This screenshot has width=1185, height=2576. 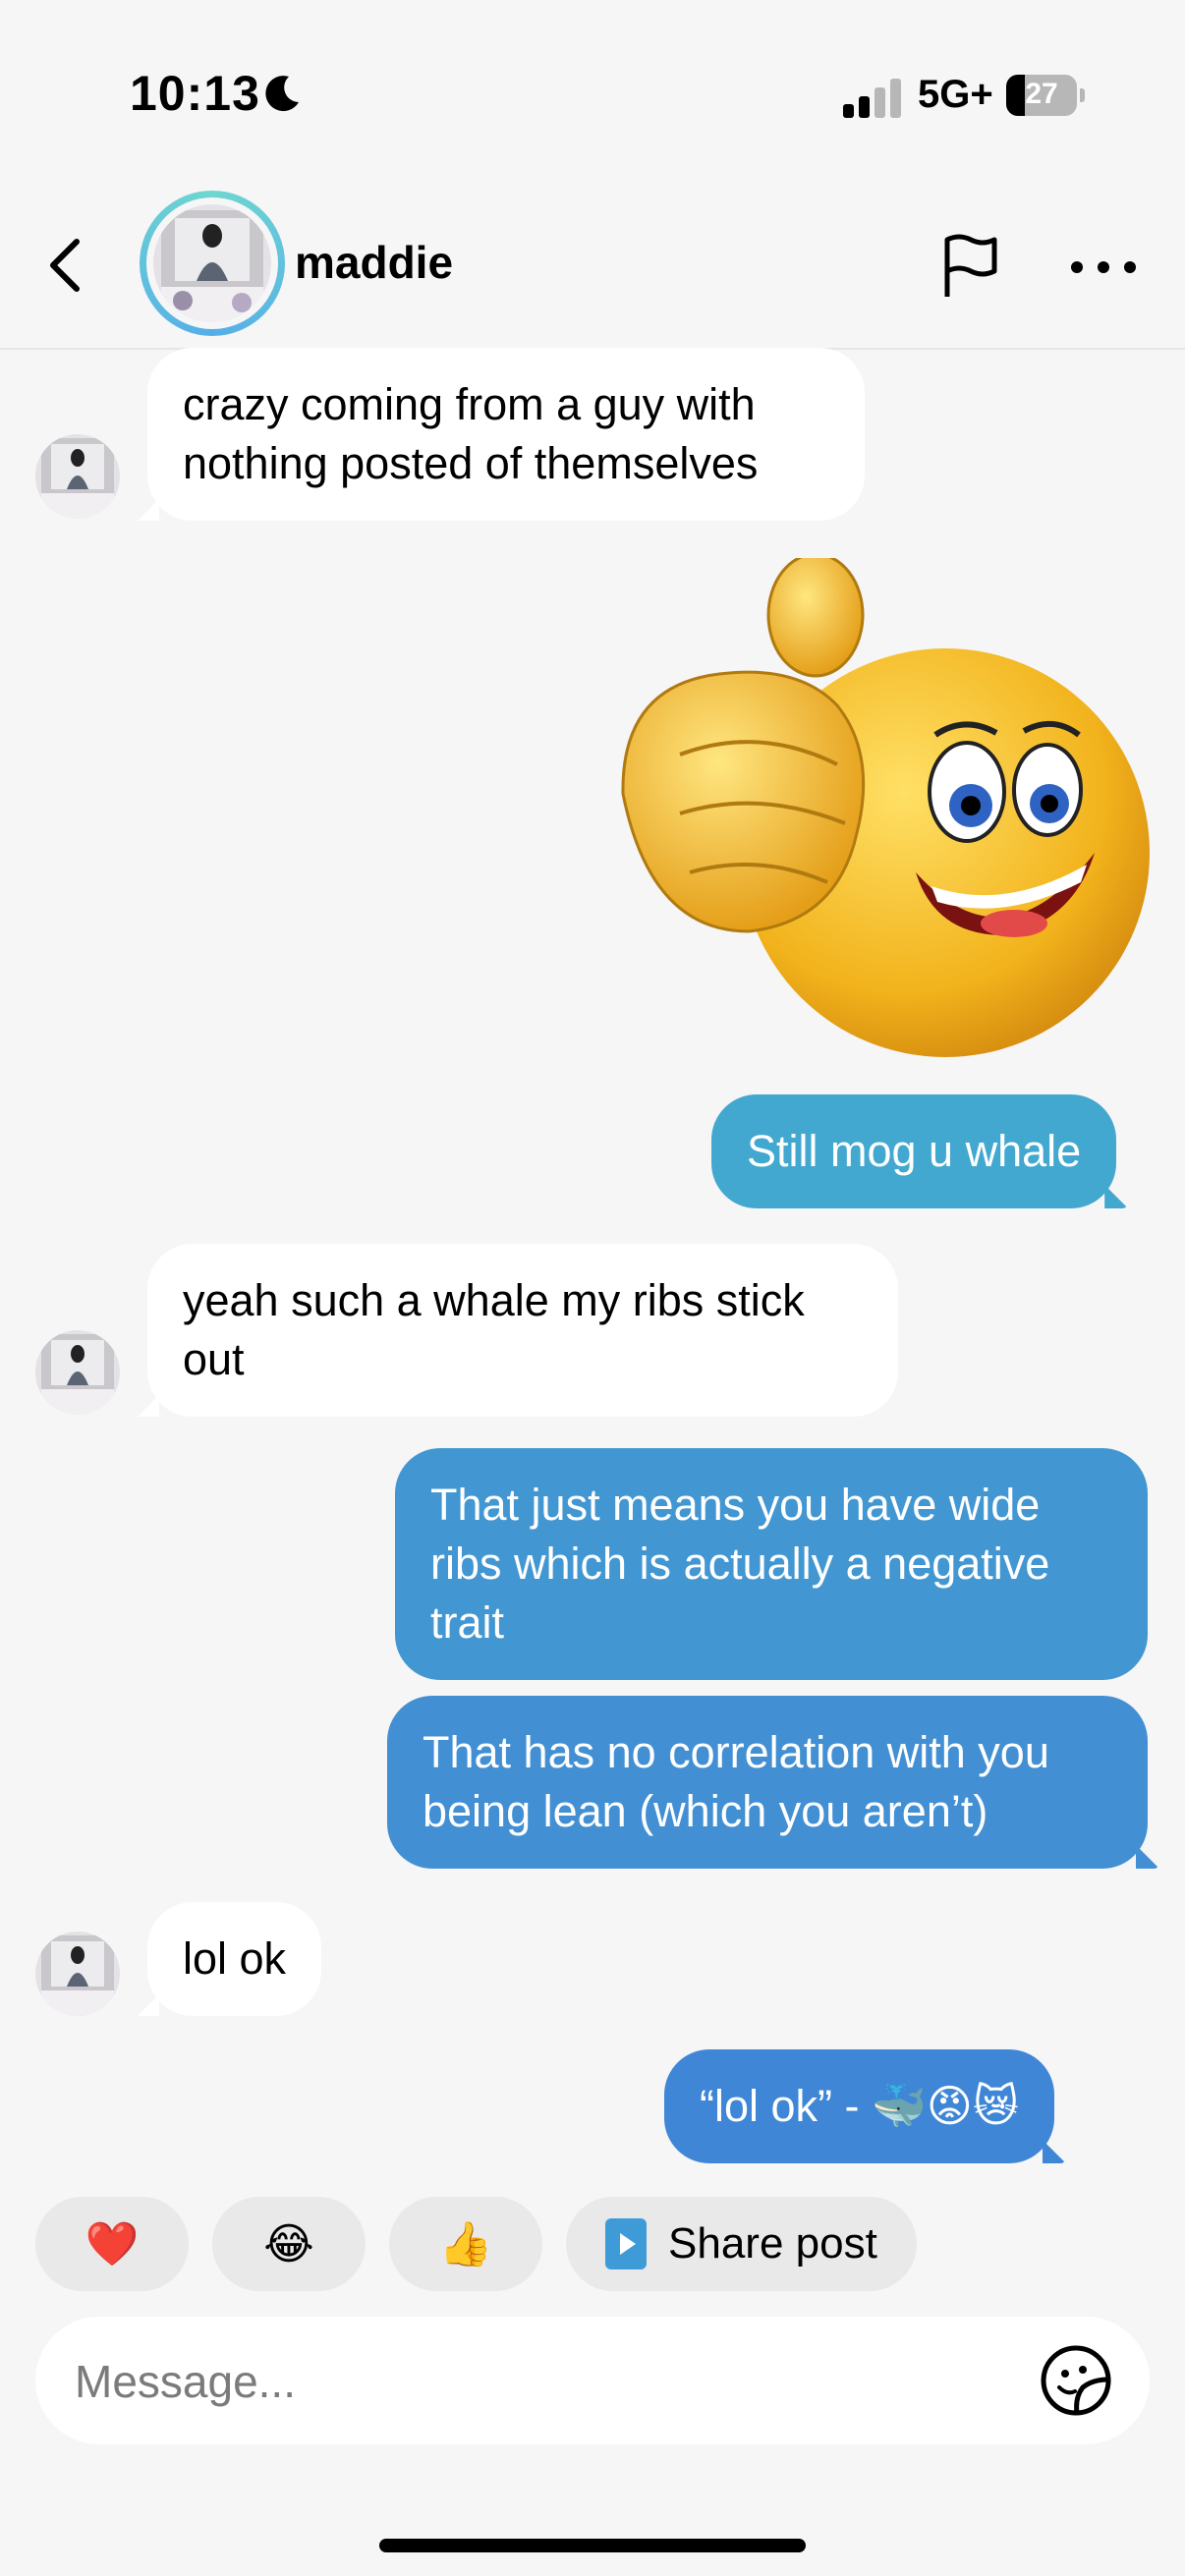 I want to click on contact-avatar, so click(x=213, y=263).